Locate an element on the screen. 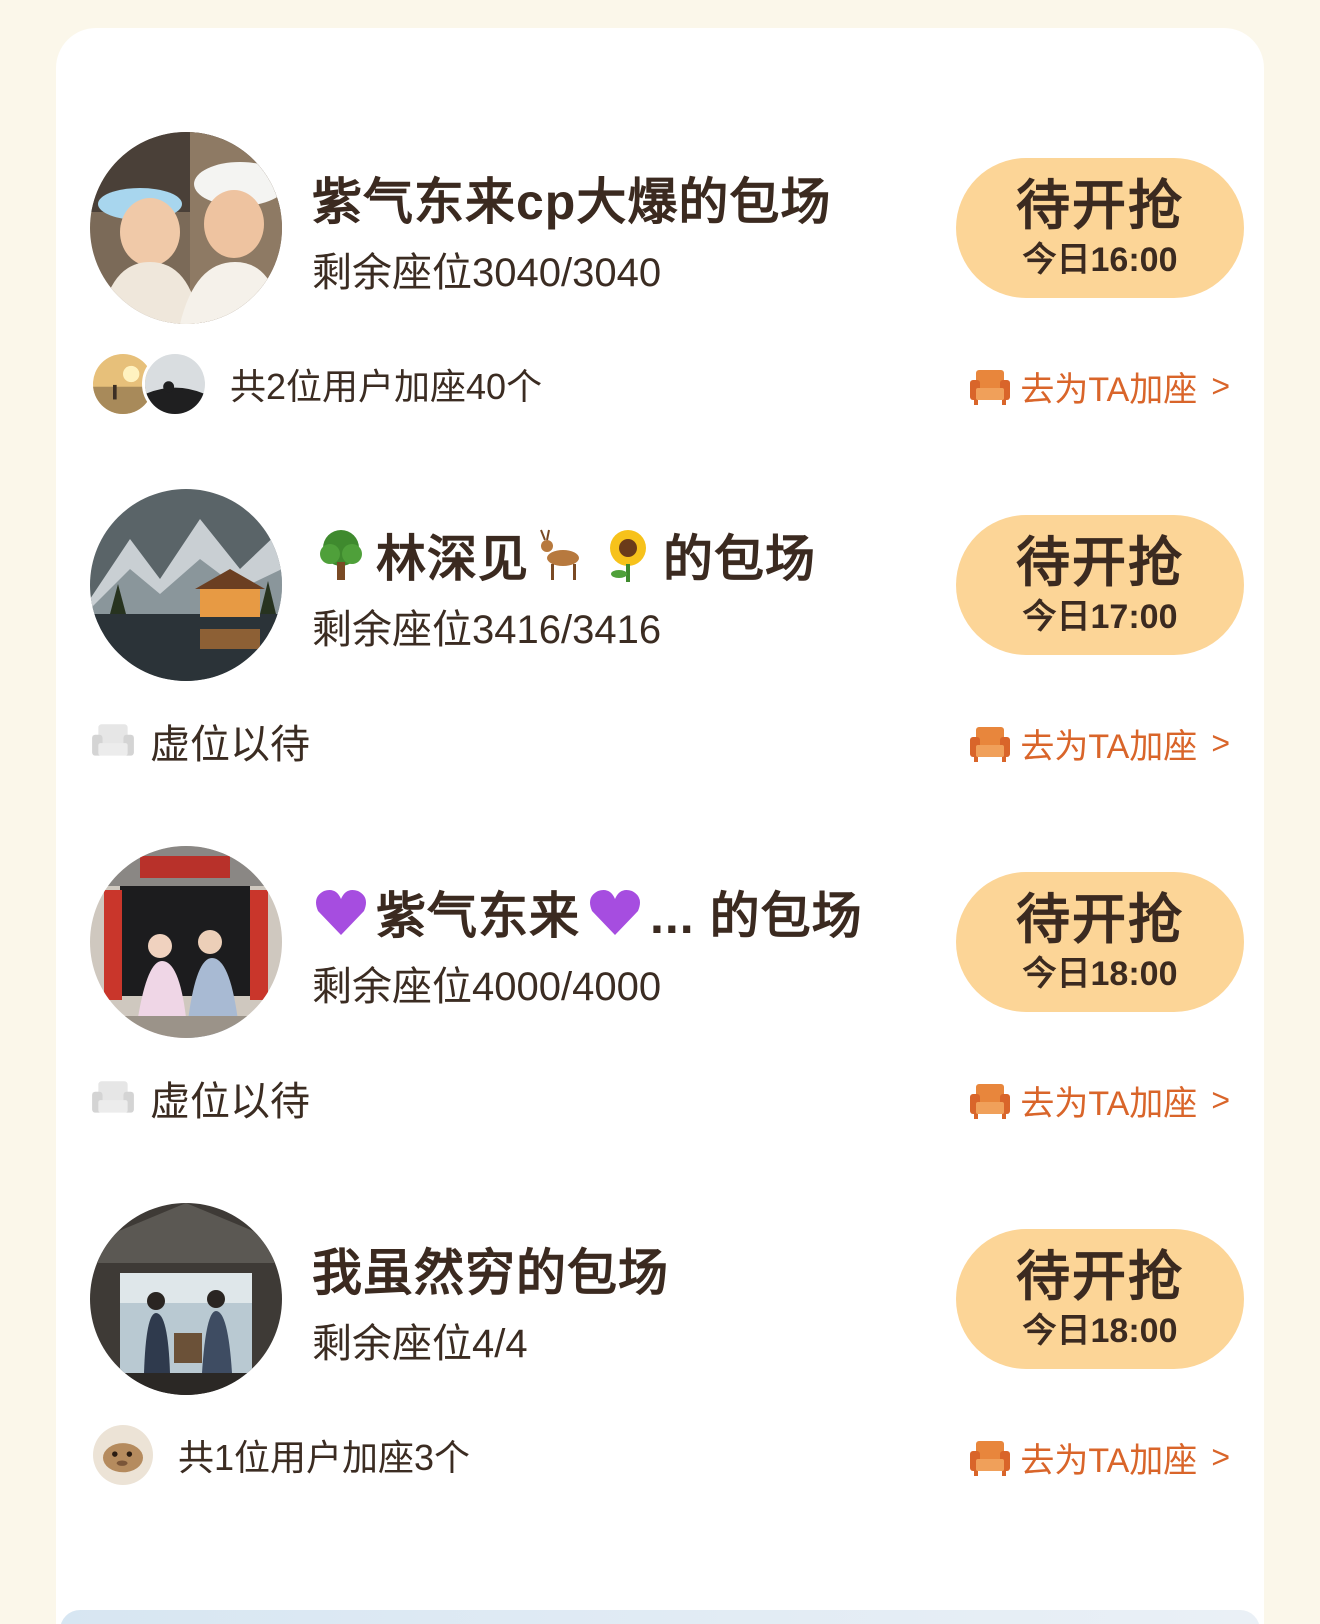  event-title-text: 紫气东来 is located at coordinates (478, 916).